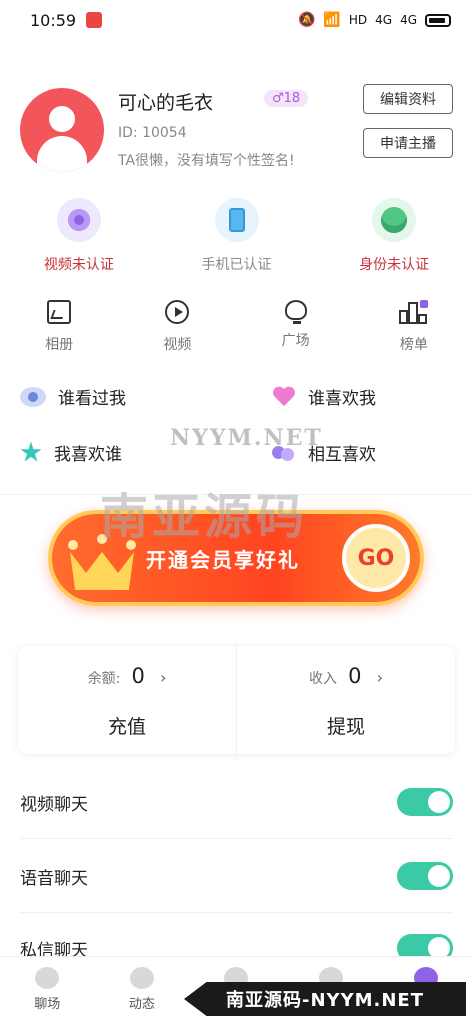 Image resolution: width=473 pixels, height=1024 pixels. What do you see at coordinates (323, 679) in the screenshot?
I see `income-label: 收入` at bounding box center [323, 679].